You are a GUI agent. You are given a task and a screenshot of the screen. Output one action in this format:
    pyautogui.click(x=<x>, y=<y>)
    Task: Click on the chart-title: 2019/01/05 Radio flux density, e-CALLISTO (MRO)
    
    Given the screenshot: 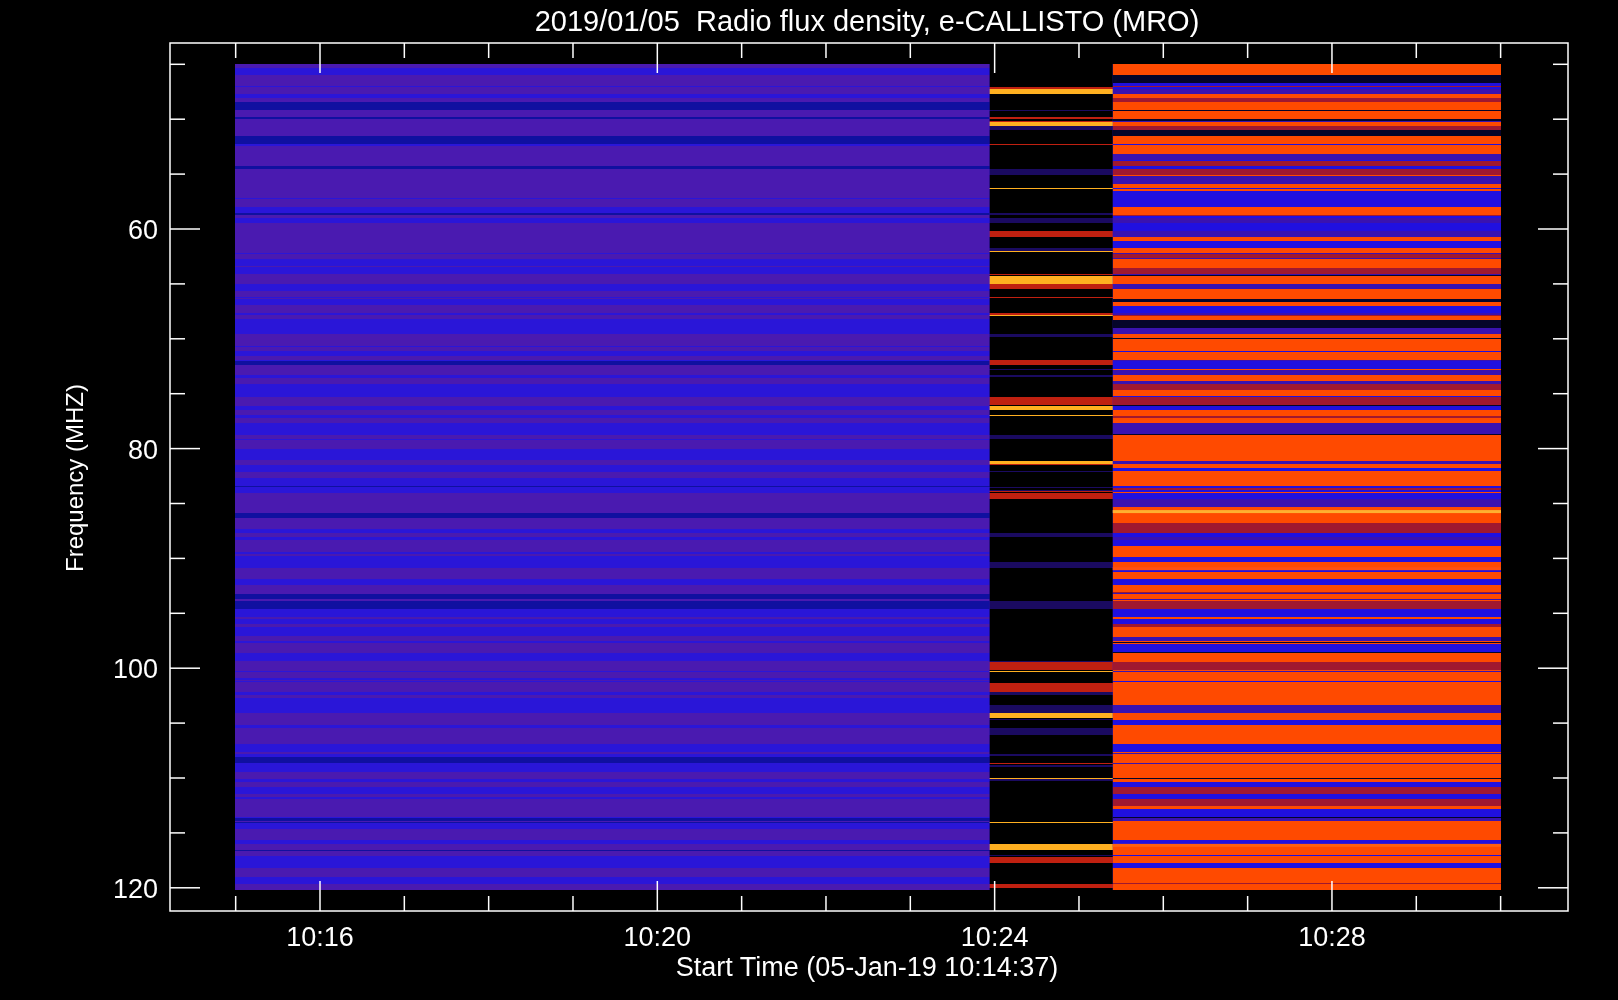 What is the action you would take?
    pyautogui.click(x=867, y=21)
    